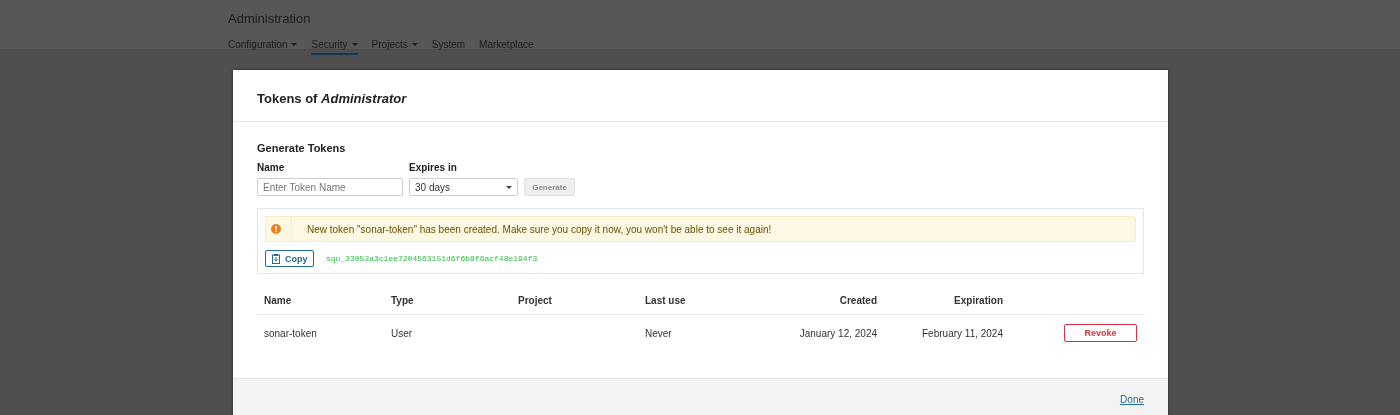 This screenshot has width=1400, height=415. Describe the element at coordinates (278, 300) in the screenshot. I see `column-header: Name` at that location.